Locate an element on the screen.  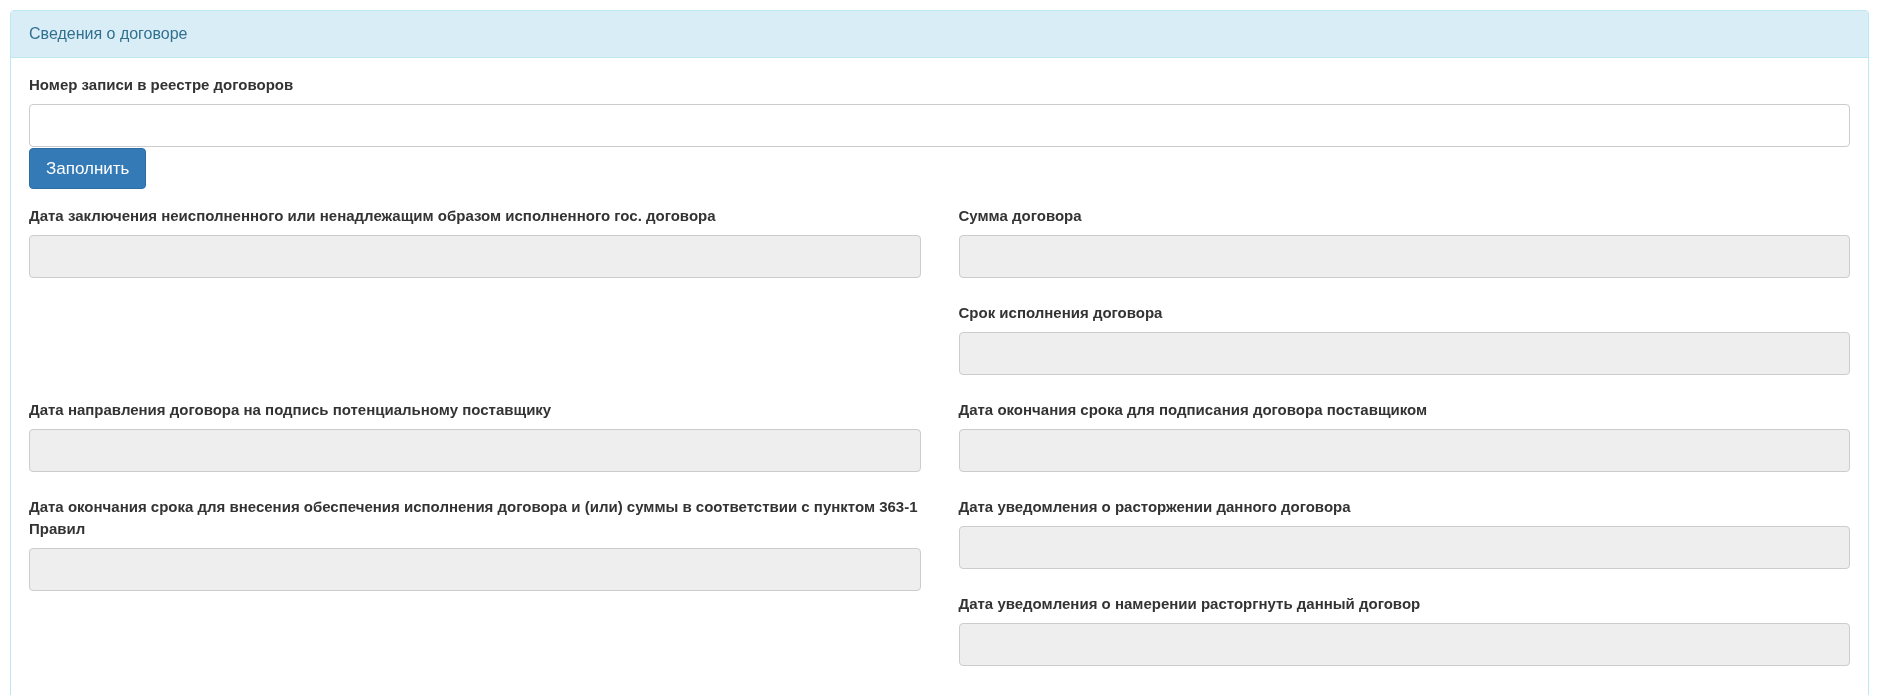
field-label: Сумма договора is located at coordinates (1020, 216).